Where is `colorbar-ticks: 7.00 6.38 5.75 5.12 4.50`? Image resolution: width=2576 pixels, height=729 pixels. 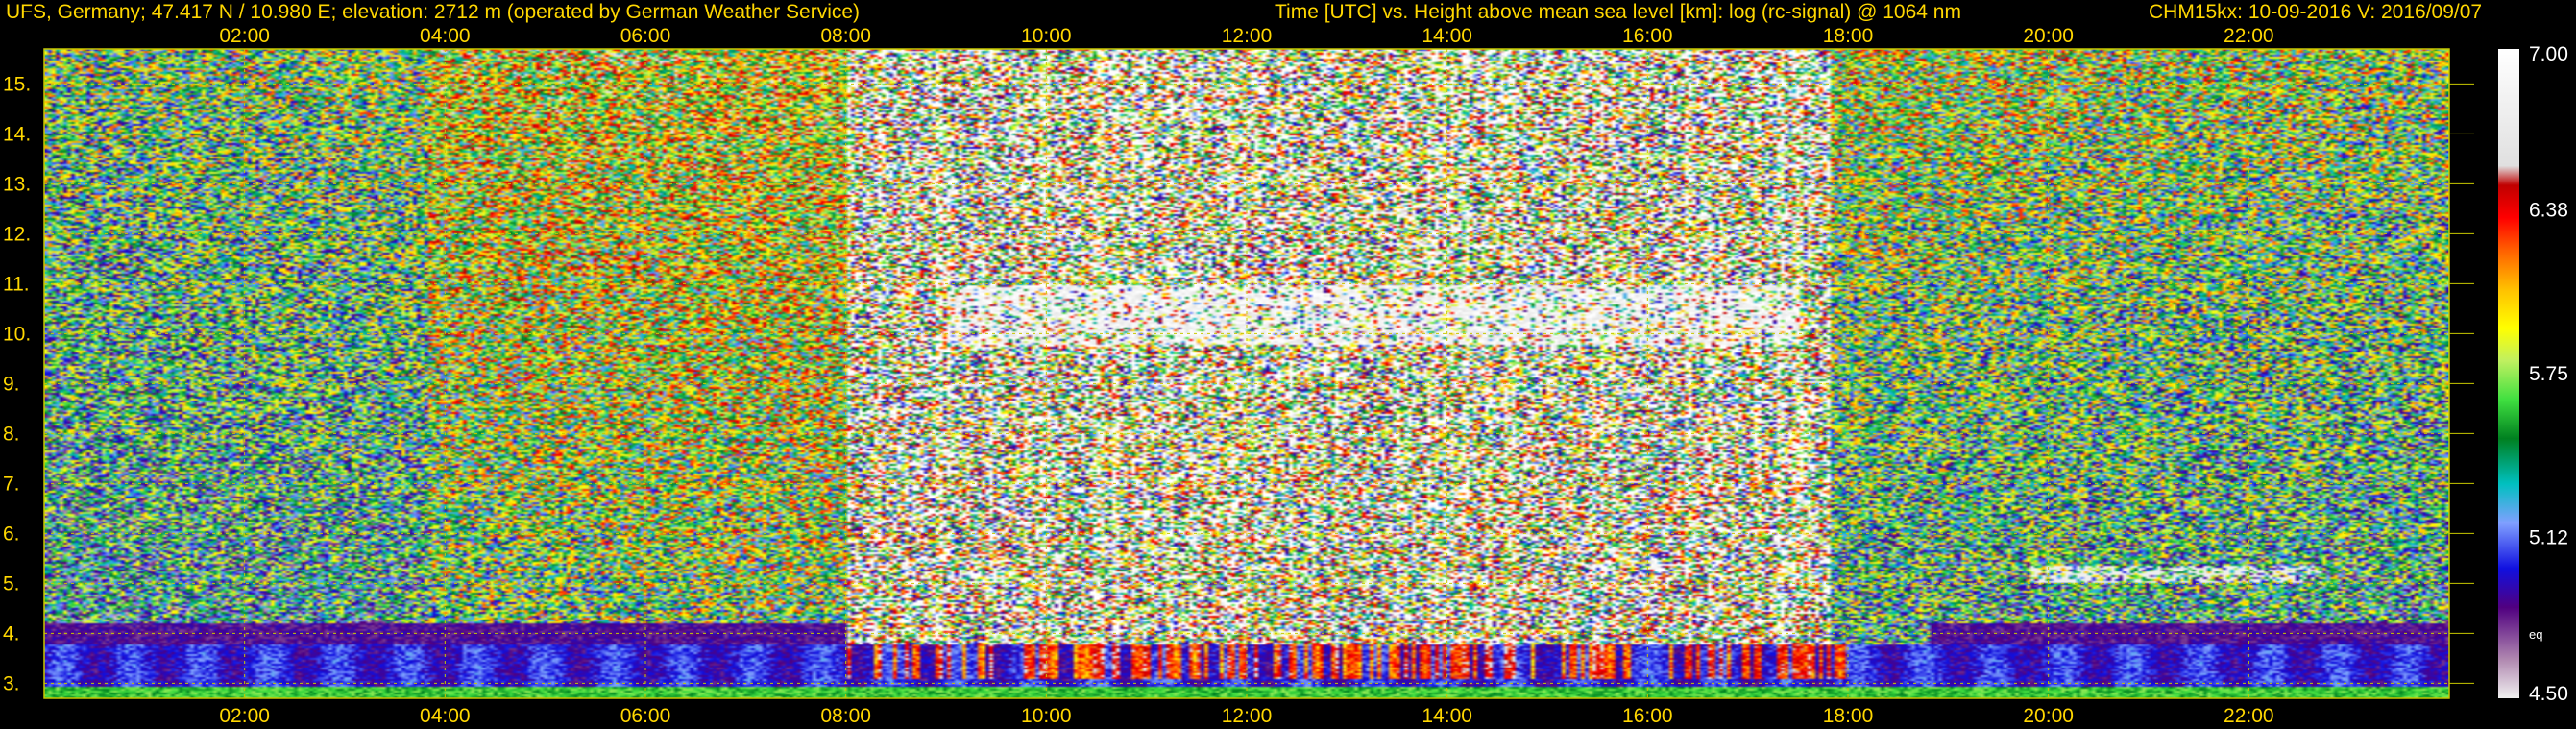 colorbar-ticks: 7.00 6.38 5.75 5.12 4.50 is located at coordinates (2548, 374).